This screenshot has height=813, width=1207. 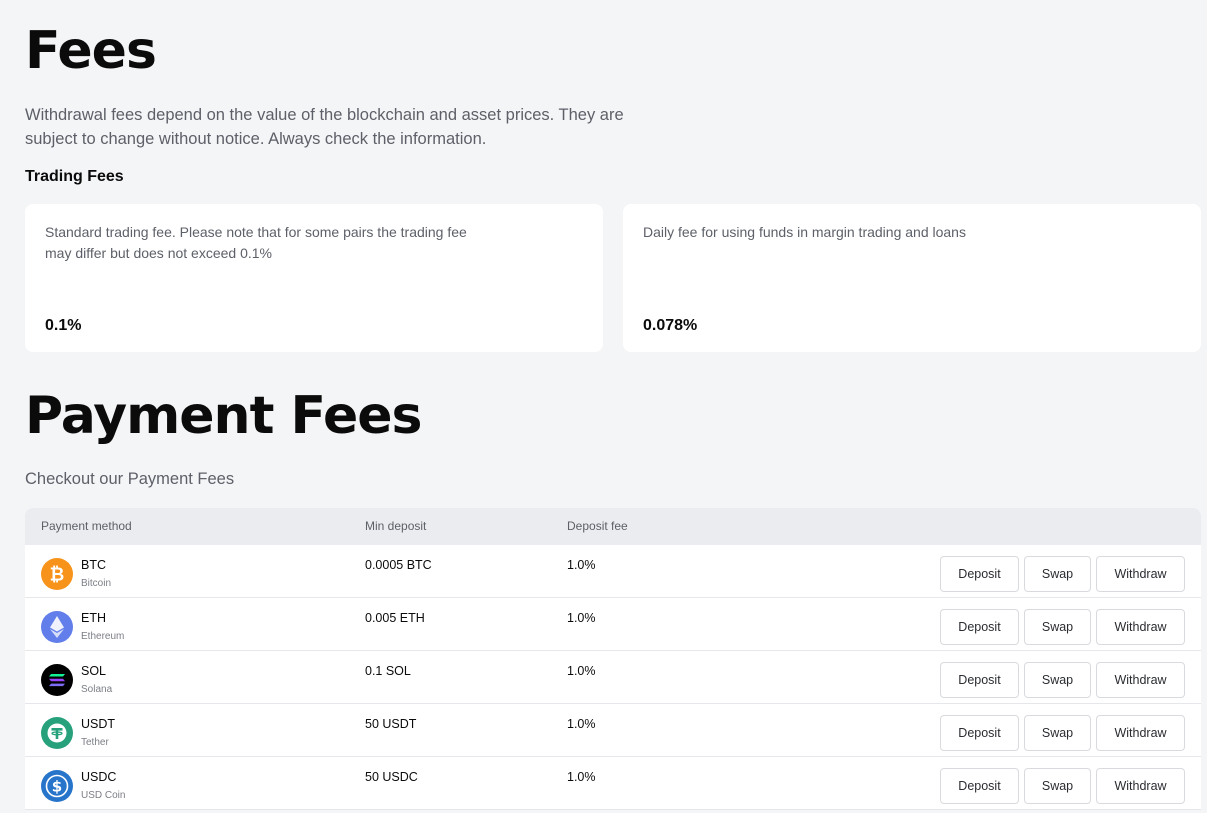 What do you see at coordinates (86, 526) in the screenshot?
I see `column-header-payment-method: Payment method` at bounding box center [86, 526].